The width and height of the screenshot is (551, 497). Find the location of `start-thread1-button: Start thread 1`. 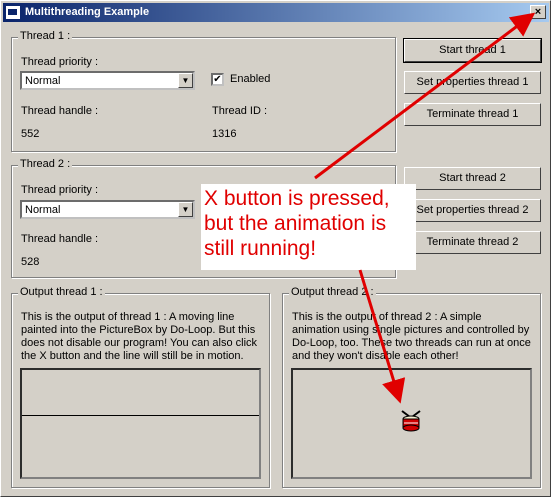

start-thread1-button: Start thread 1 is located at coordinates (472, 50).